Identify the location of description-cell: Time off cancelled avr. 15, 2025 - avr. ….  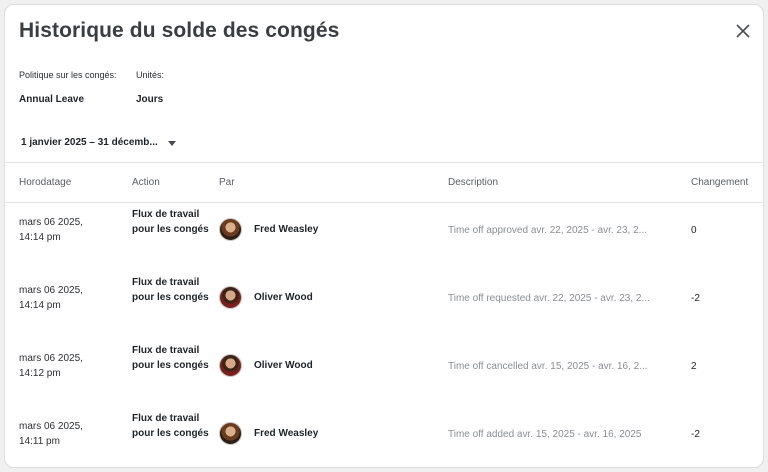
(548, 366).